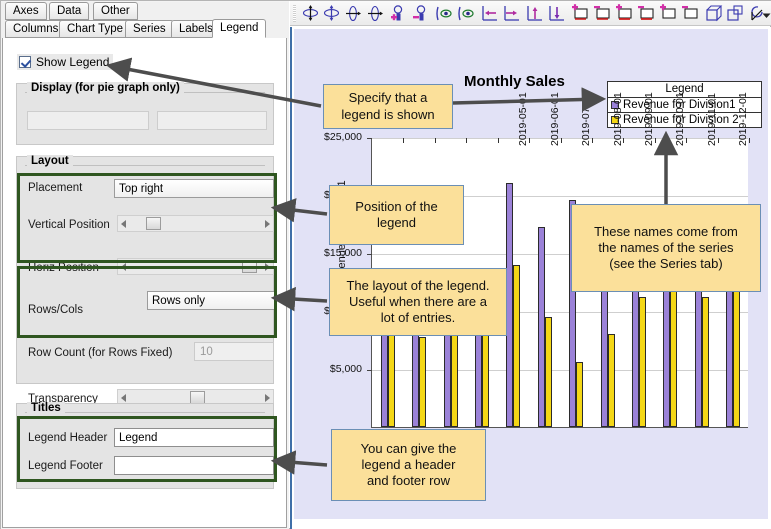  I want to click on callout-placement: Position of the legend, so click(396, 215).